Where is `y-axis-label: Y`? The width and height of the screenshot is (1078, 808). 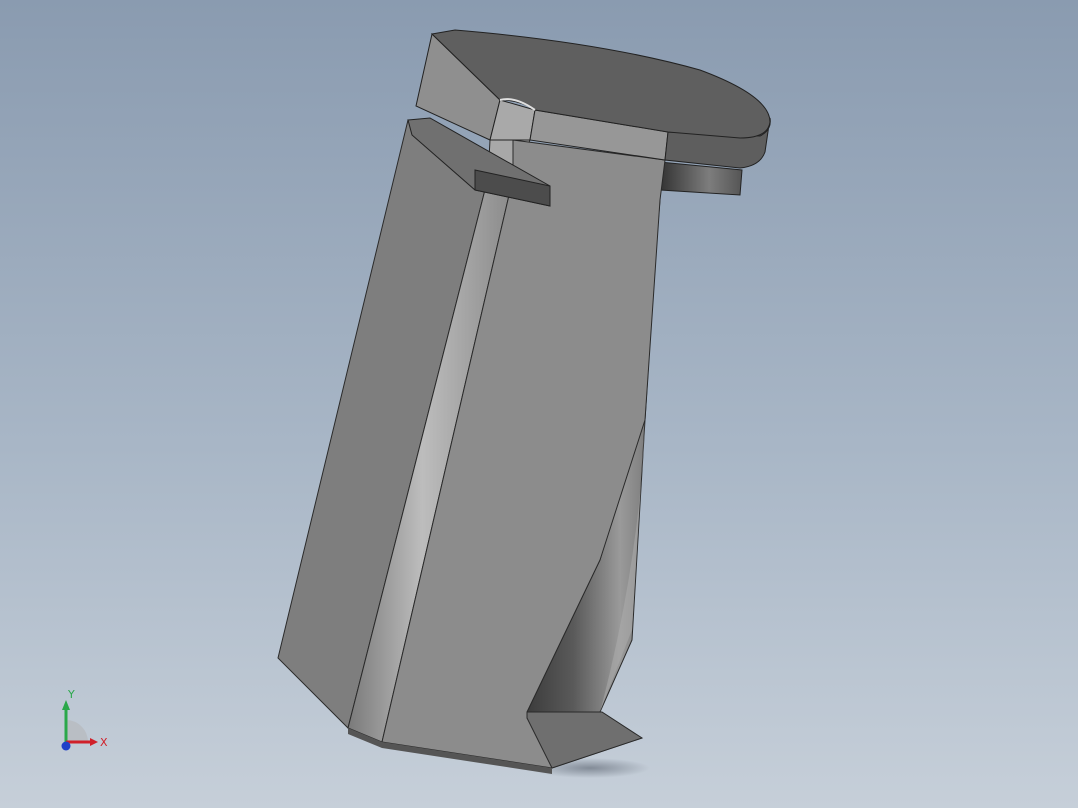 y-axis-label: Y is located at coordinates (71, 694).